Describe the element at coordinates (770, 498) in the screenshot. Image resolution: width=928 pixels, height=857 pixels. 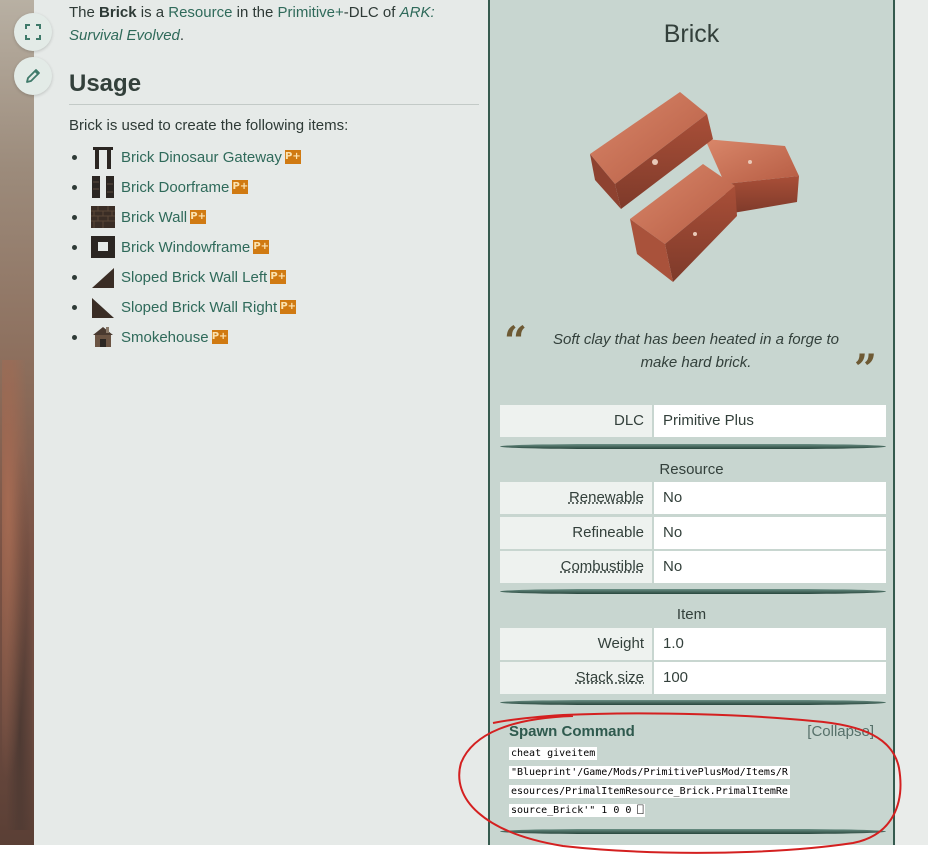
I see `renewable-value: No` at that location.